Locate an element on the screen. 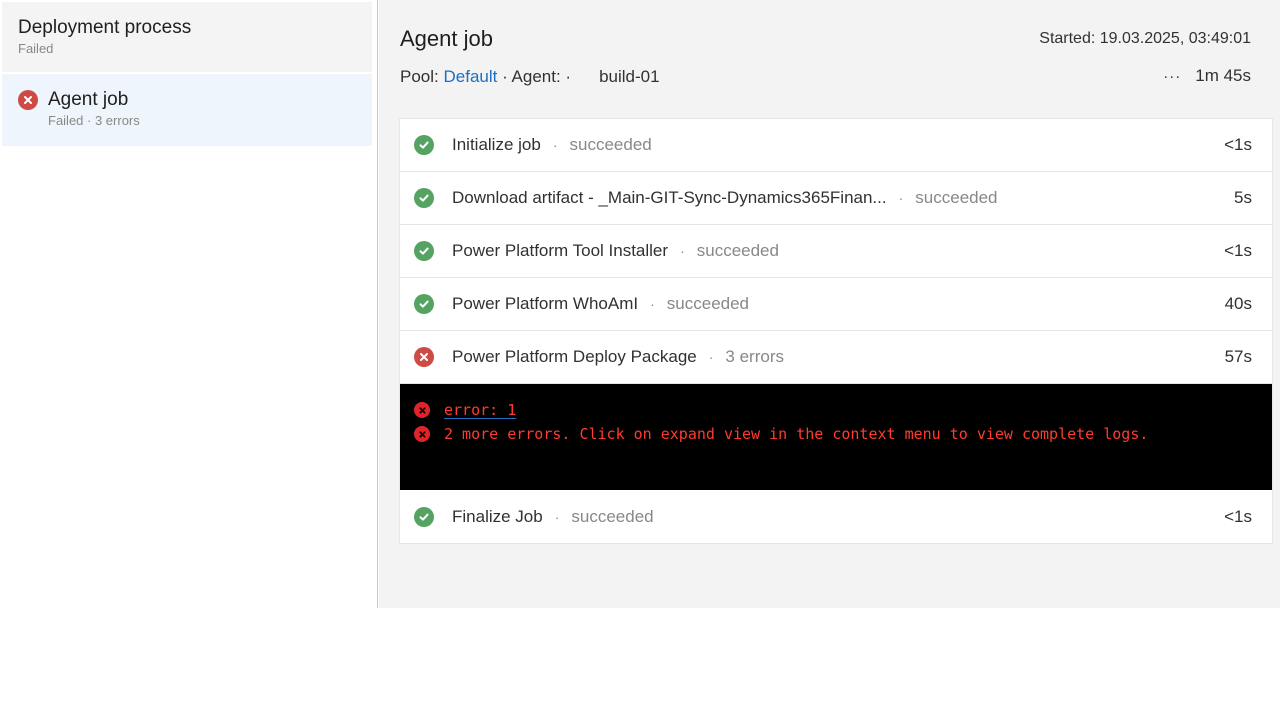  agent-label: · Agent: · is located at coordinates (537, 76).